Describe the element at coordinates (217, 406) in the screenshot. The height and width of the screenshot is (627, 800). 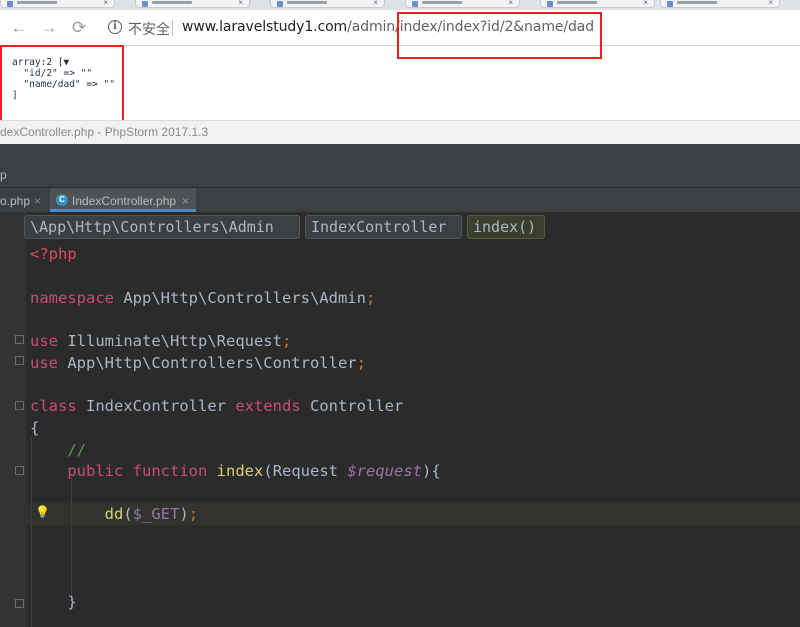
I see `code-line: class IndexController extends Controller` at that location.